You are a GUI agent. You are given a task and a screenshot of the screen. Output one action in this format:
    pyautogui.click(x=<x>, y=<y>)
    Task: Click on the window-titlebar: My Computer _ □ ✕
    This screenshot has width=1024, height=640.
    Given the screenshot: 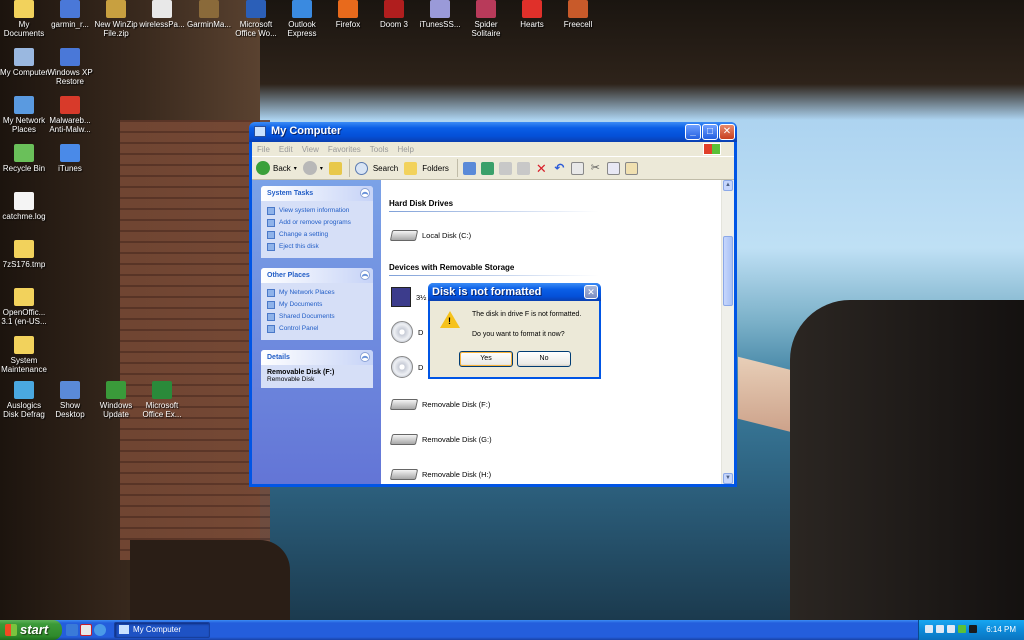 What is the action you would take?
    pyautogui.click(x=493, y=132)
    